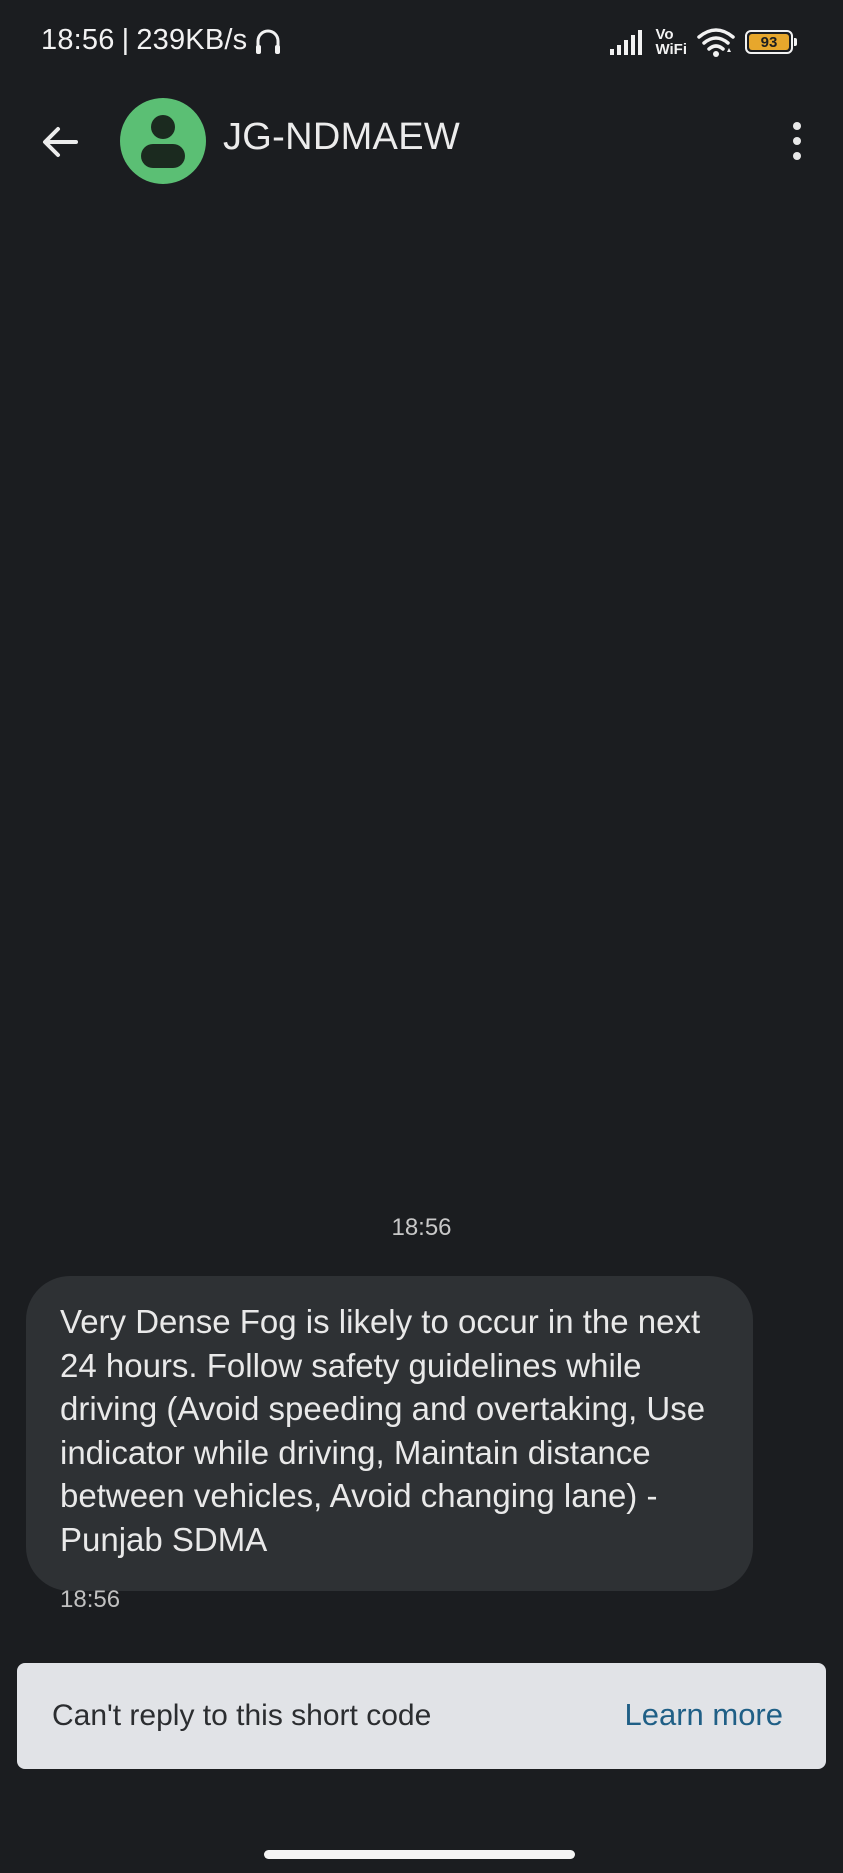  Describe the element at coordinates (163, 141) in the screenshot. I see `avatar` at that location.